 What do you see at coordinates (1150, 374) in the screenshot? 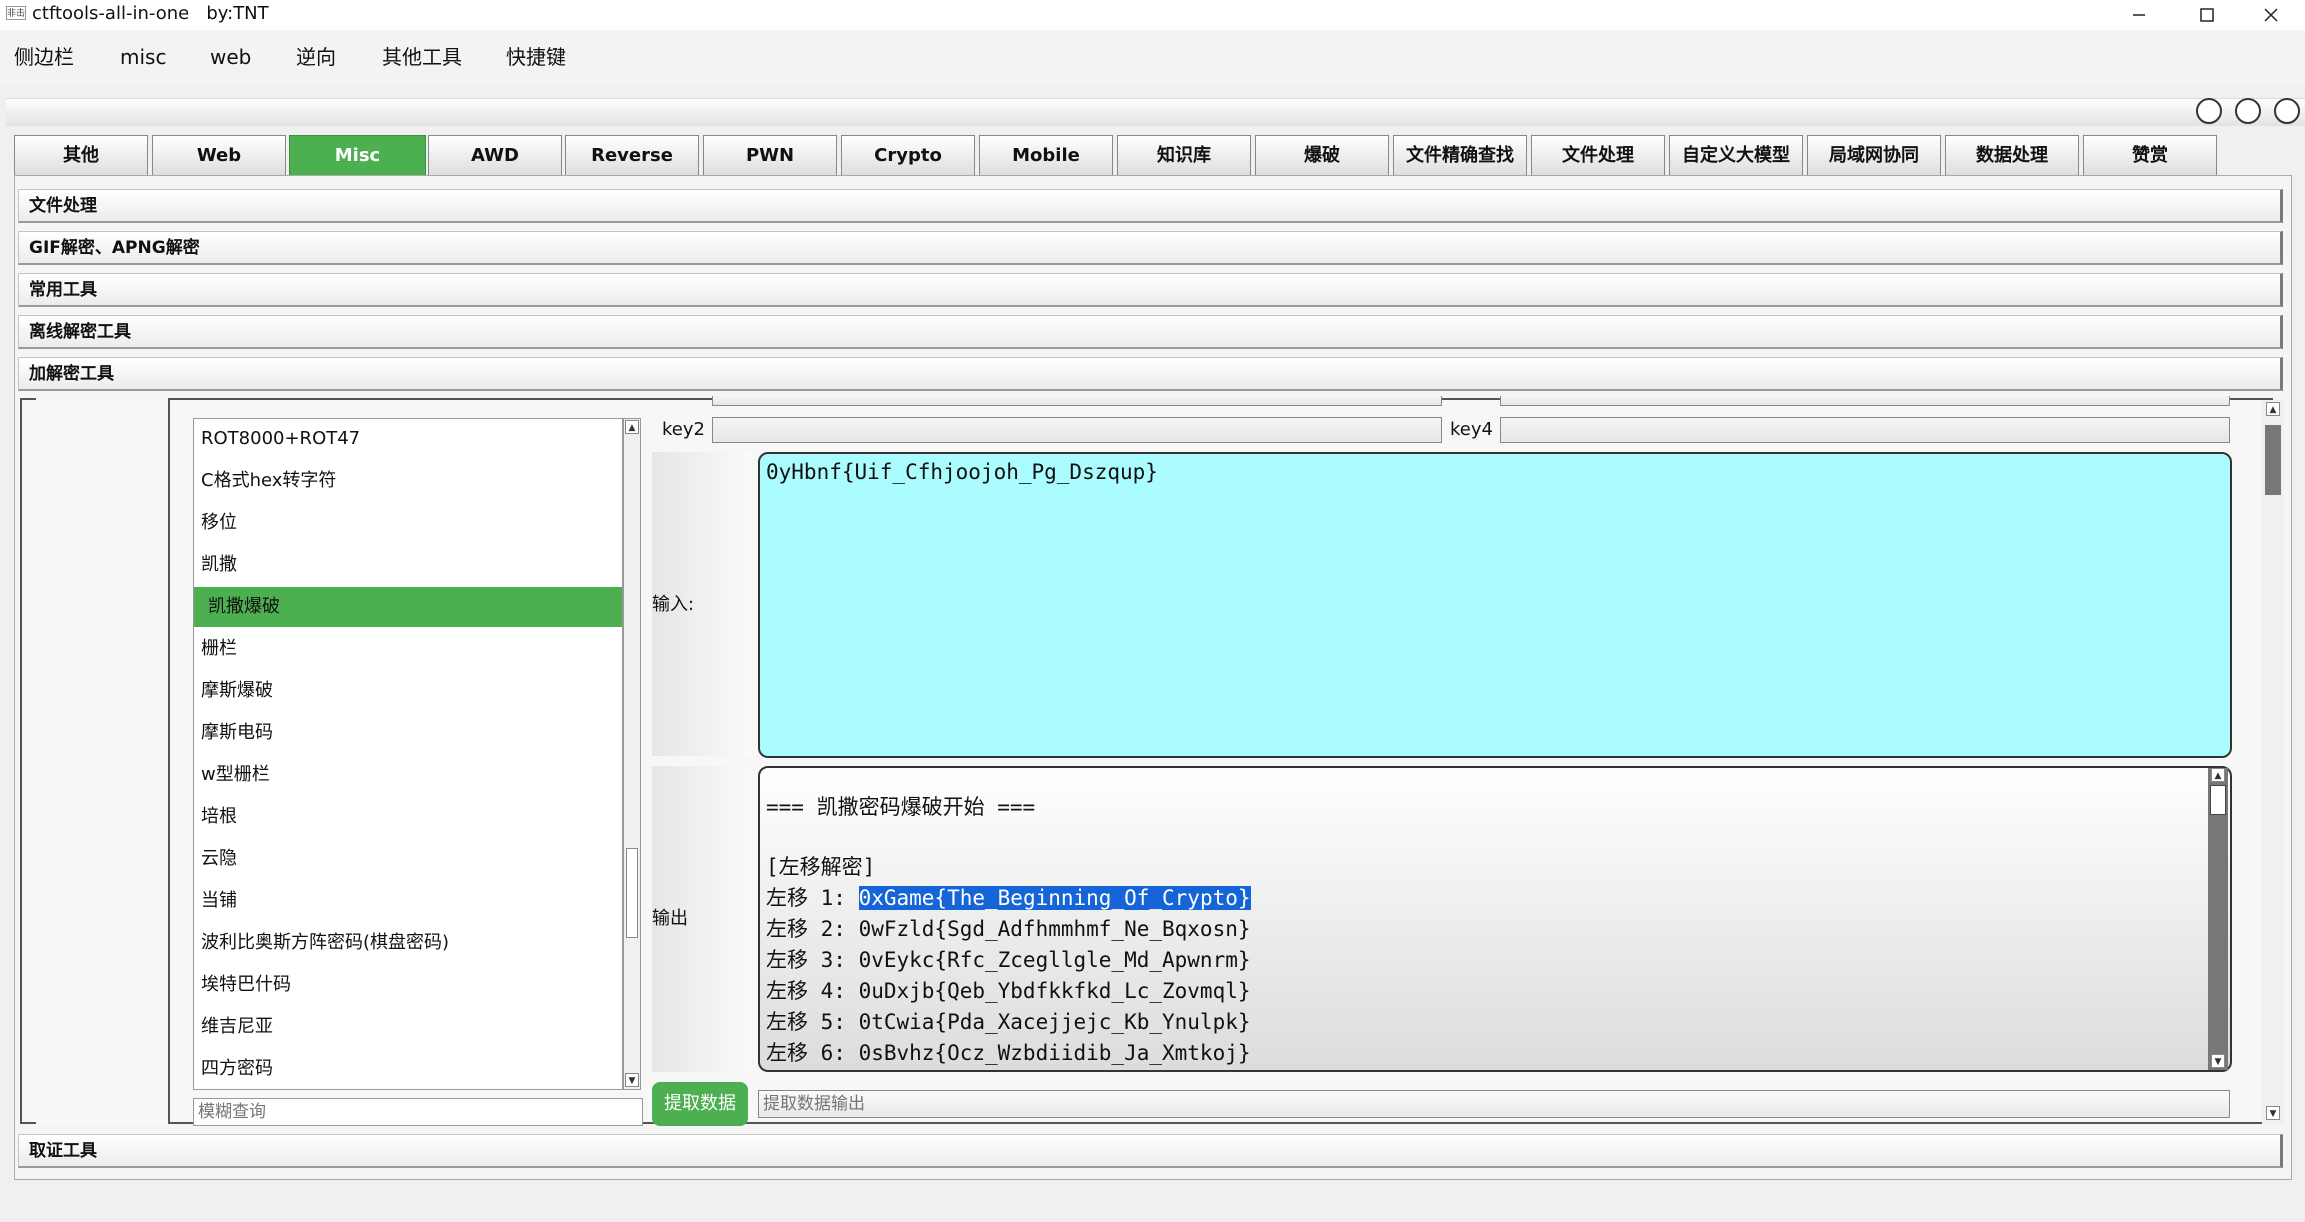
I see `section-crypto-tools: 加解密工具` at bounding box center [1150, 374].